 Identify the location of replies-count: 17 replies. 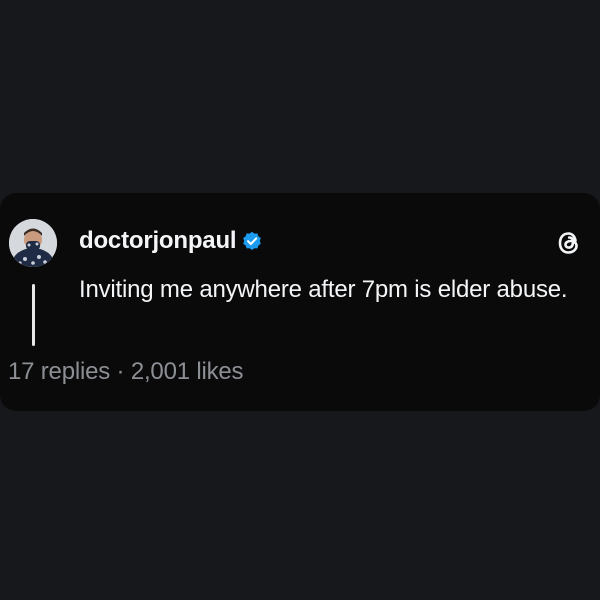
(59, 371).